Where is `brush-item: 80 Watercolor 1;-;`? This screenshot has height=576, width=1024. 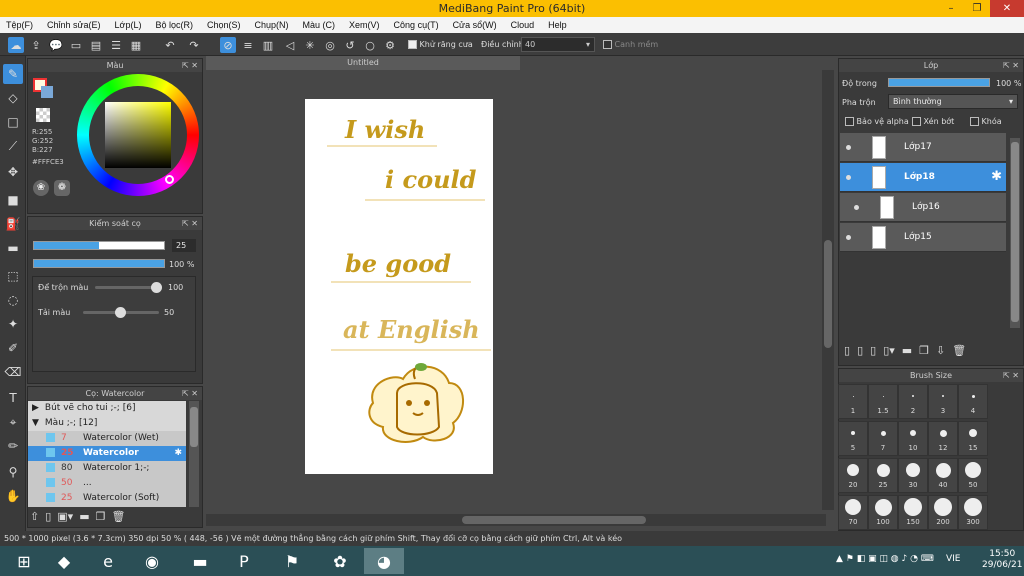 brush-item: 80 Watercolor 1;-; is located at coordinates (107, 468).